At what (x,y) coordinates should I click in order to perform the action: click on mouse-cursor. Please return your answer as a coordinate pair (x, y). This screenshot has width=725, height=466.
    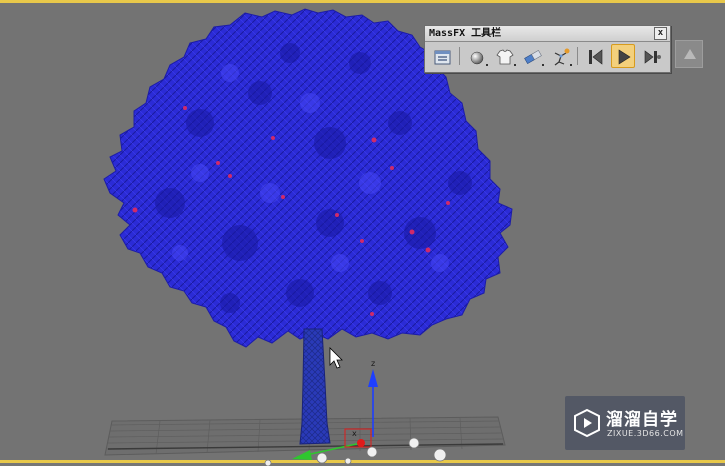
    Looking at the image, I should click on (336, 358).